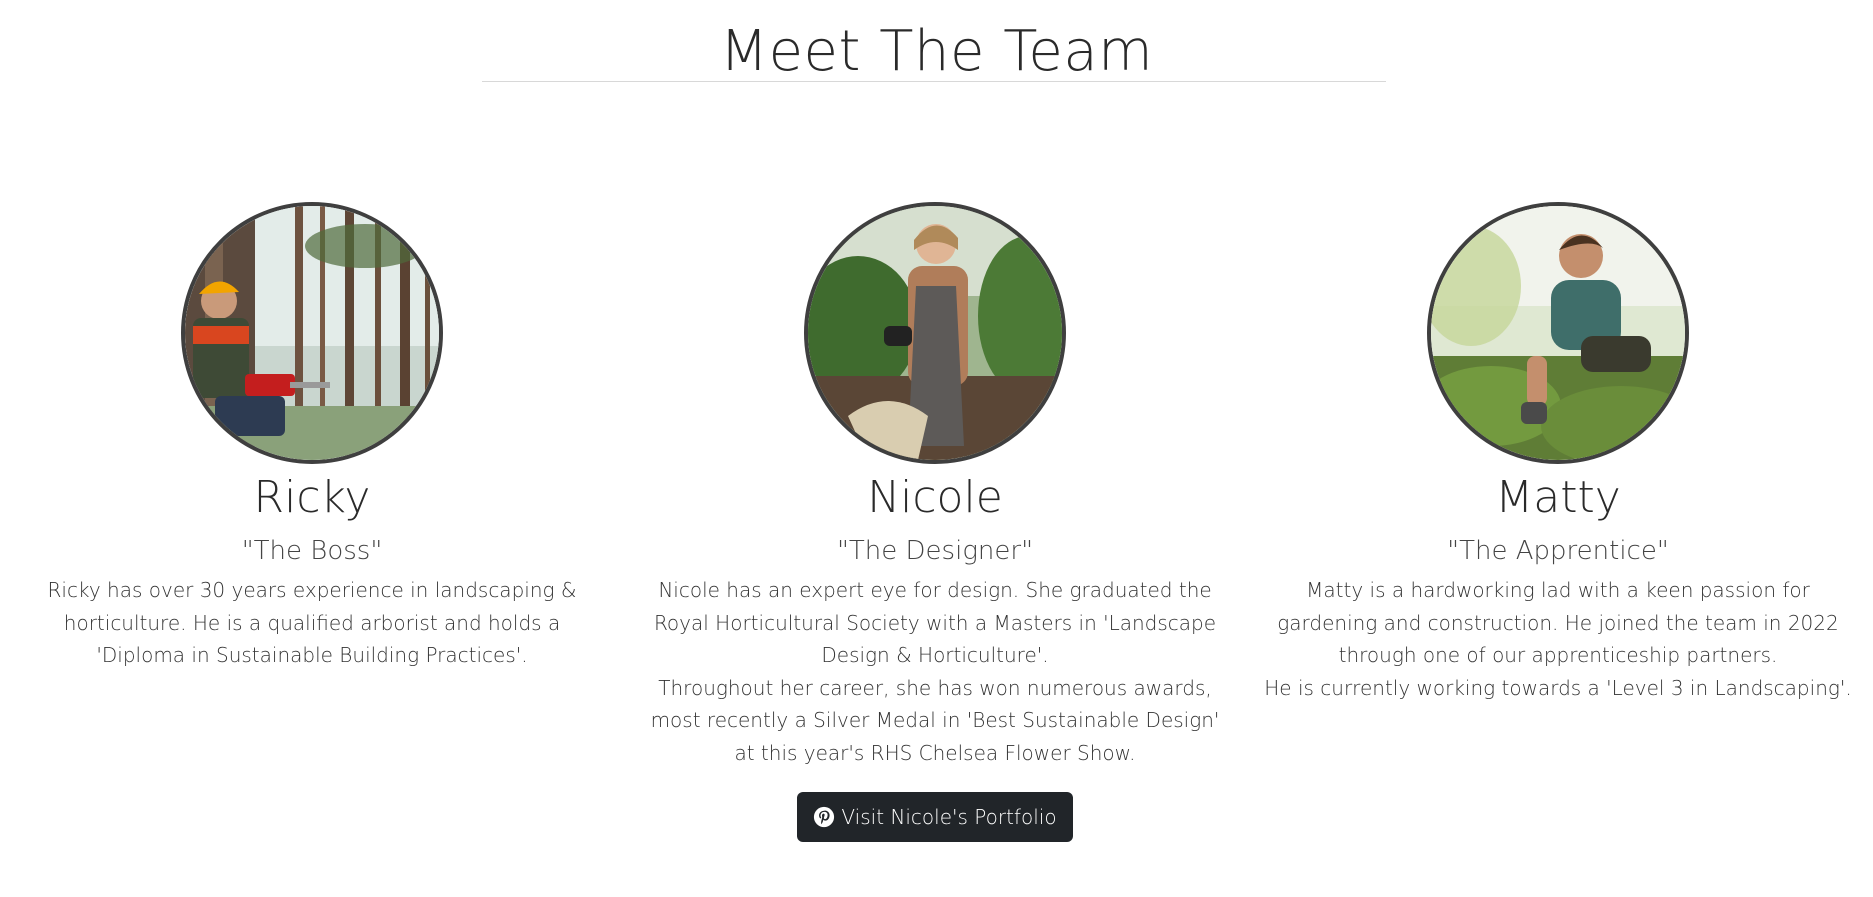 The image size is (1873, 897). I want to click on title-divider, so click(934, 81).